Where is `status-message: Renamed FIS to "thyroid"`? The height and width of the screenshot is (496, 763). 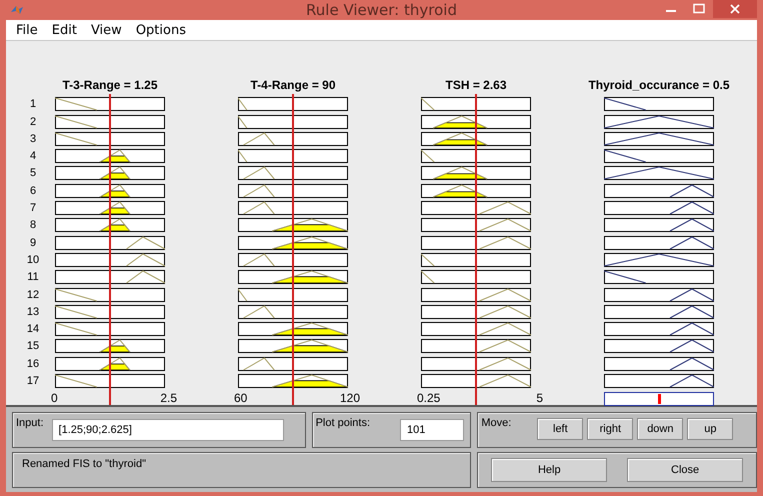
status-message: Renamed FIS to "thyroid" is located at coordinates (84, 464).